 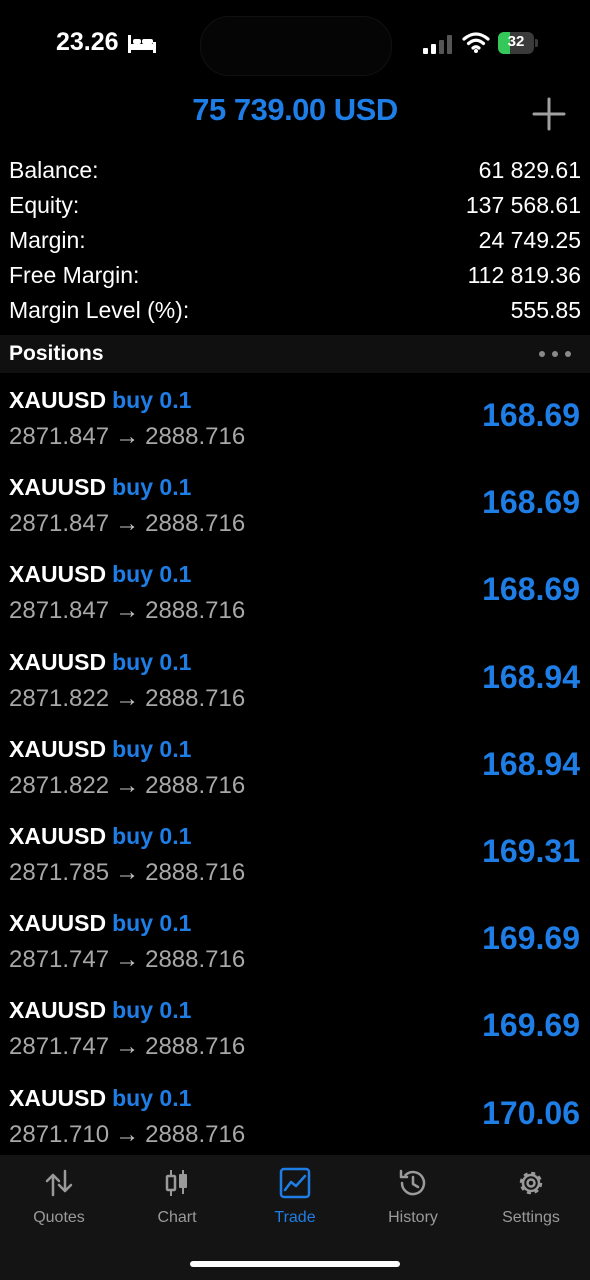 What do you see at coordinates (99, 310) in the screenshot?
I see `margin-level-label: Margin Level (%):` at bounding box center [99, 310].